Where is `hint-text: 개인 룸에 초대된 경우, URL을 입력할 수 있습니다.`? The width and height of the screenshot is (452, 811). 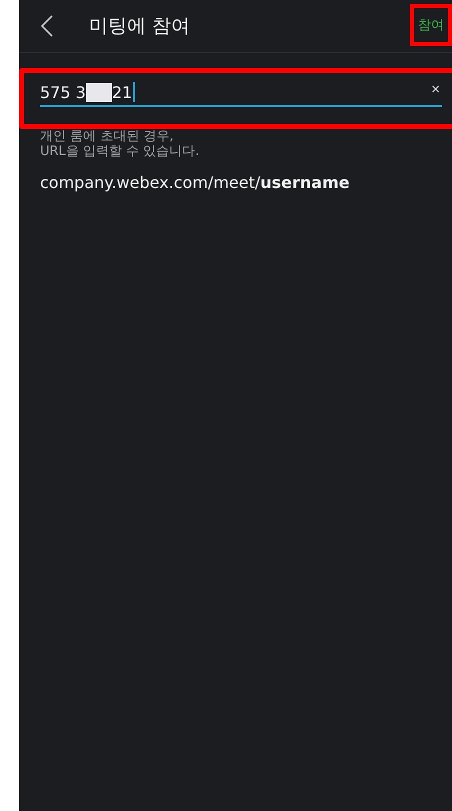 hint-text: 개인 룸에 초대된 경우, URL을 입력할 수 있습니다. is located at coordinates (120, 144).